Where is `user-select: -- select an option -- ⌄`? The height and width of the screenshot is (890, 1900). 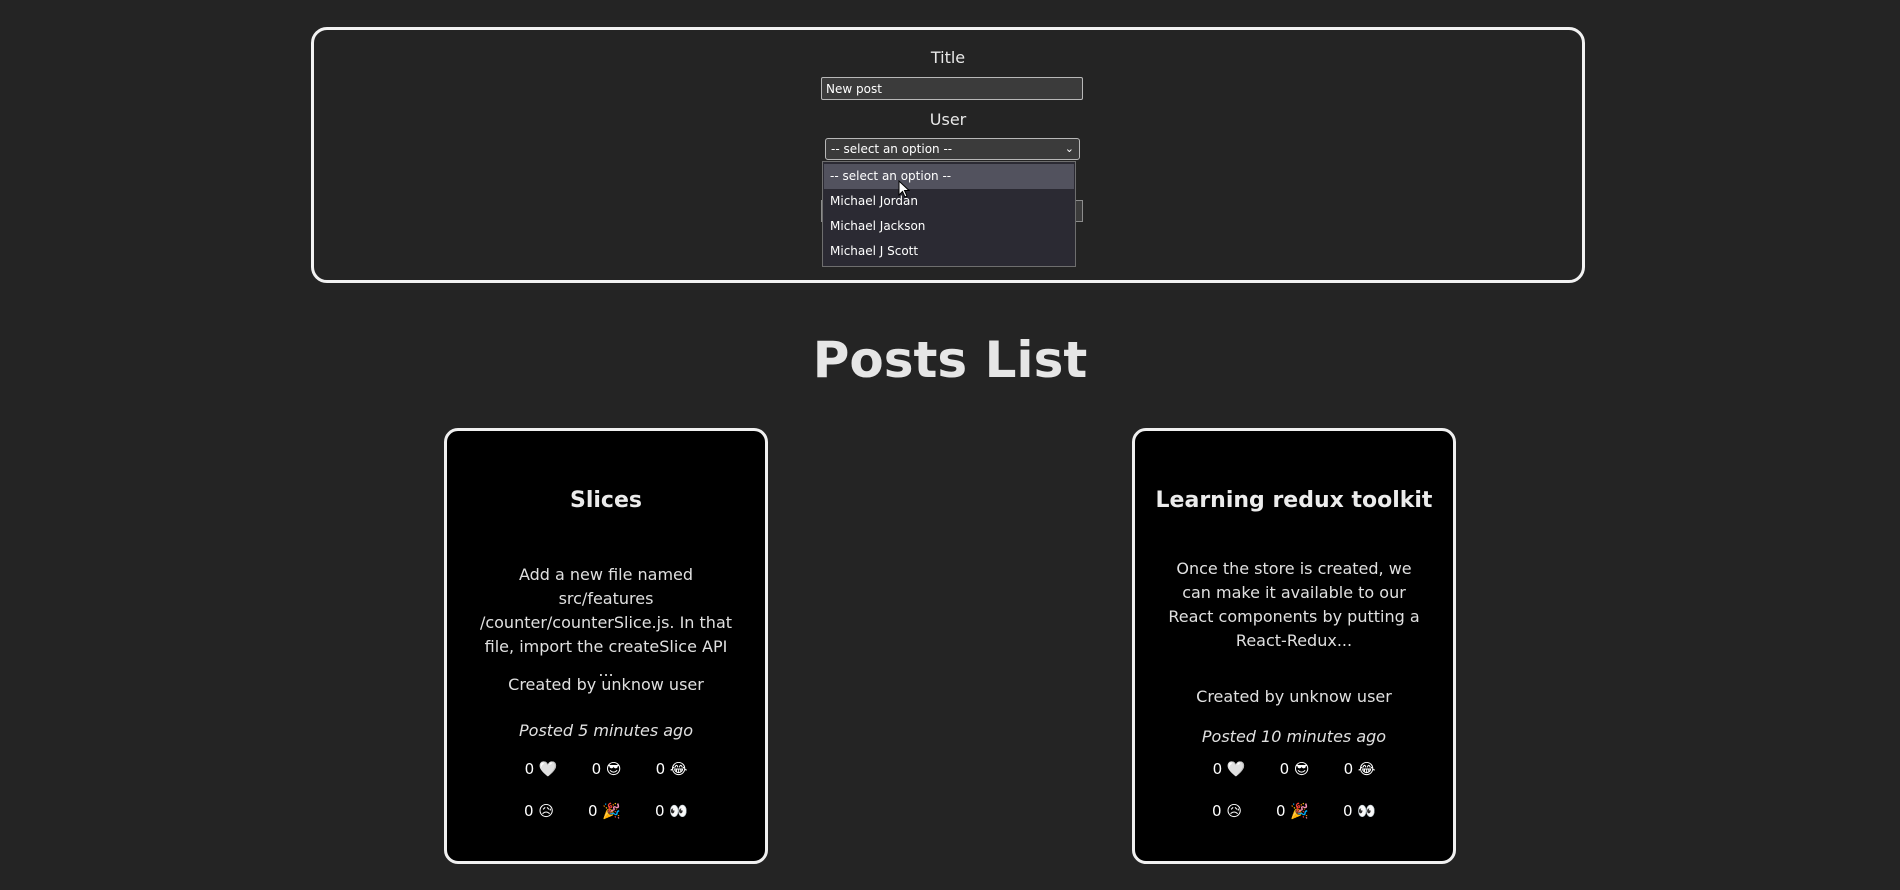 user-select: -- select an option -- ⌄ is located at coordinates (952, 149).